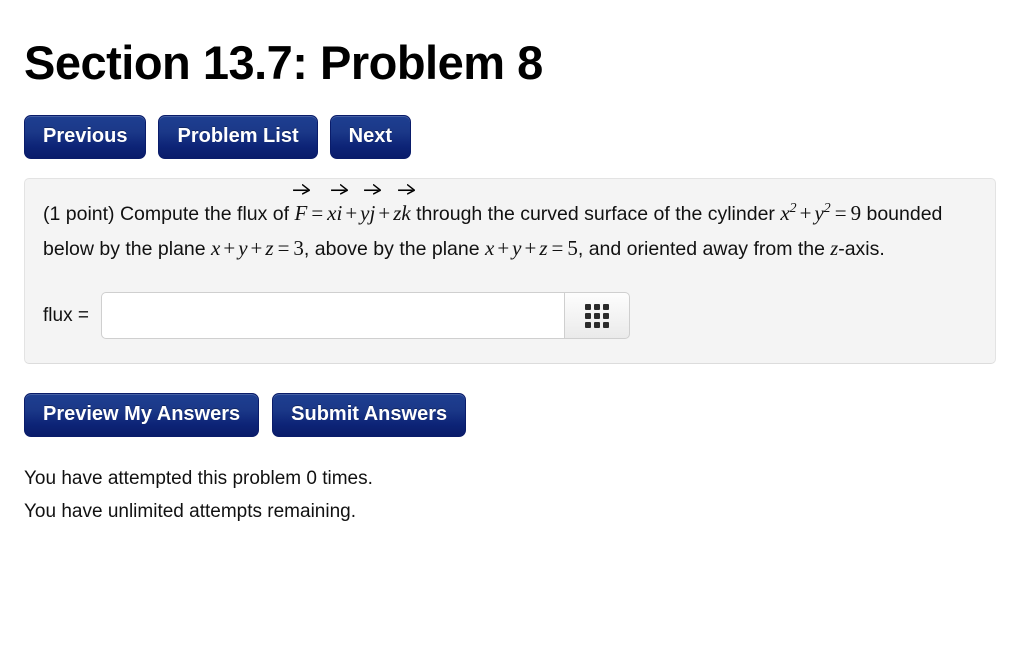  I want to click on vector-field-equation: F = x i + y j + z k, so click(354, 205).